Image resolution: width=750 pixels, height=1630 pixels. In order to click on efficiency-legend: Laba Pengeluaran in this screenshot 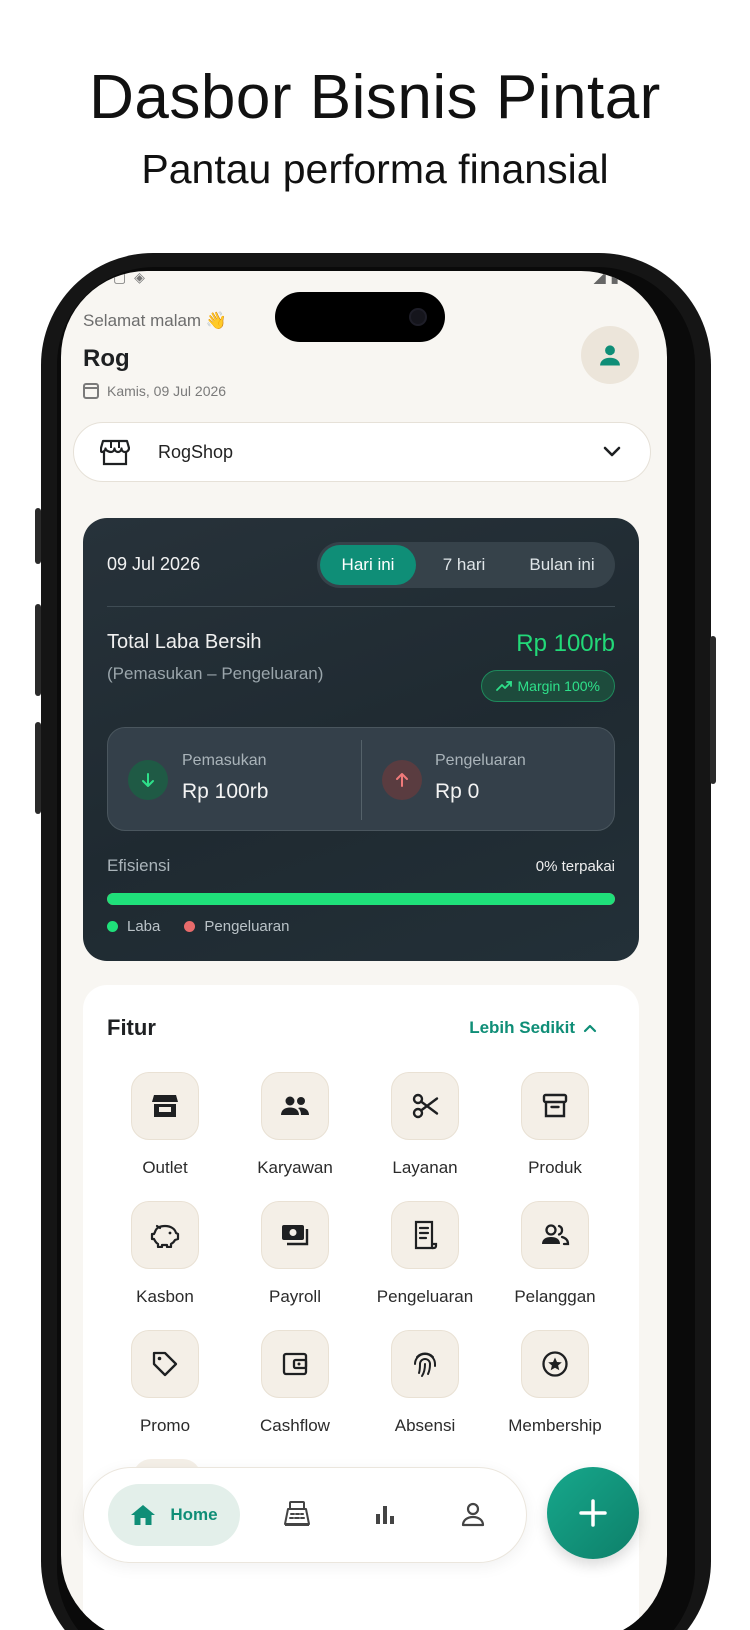, I will do `click(198, 926)`.